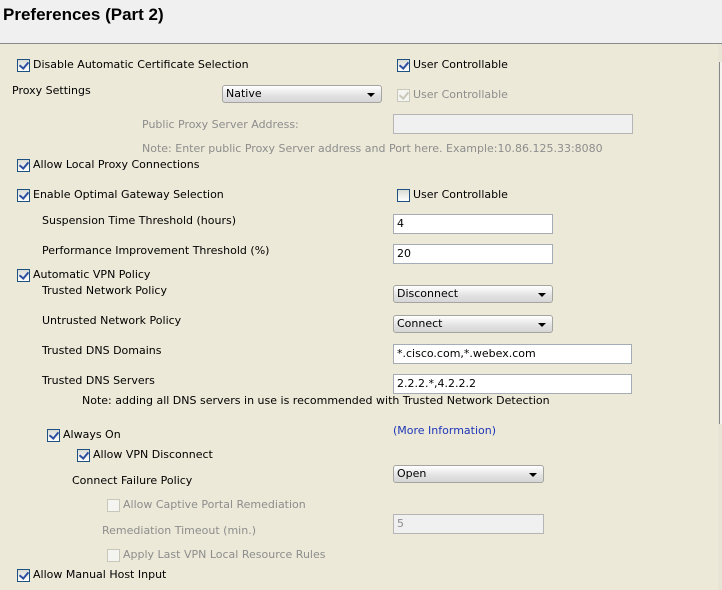 The image size is (722, 590). What do you see at coordinates (98, 380) in the screenshot?
I see `trusted-dns-servers-label: Trusted DNS Servers` at bounding box center [98, 380].